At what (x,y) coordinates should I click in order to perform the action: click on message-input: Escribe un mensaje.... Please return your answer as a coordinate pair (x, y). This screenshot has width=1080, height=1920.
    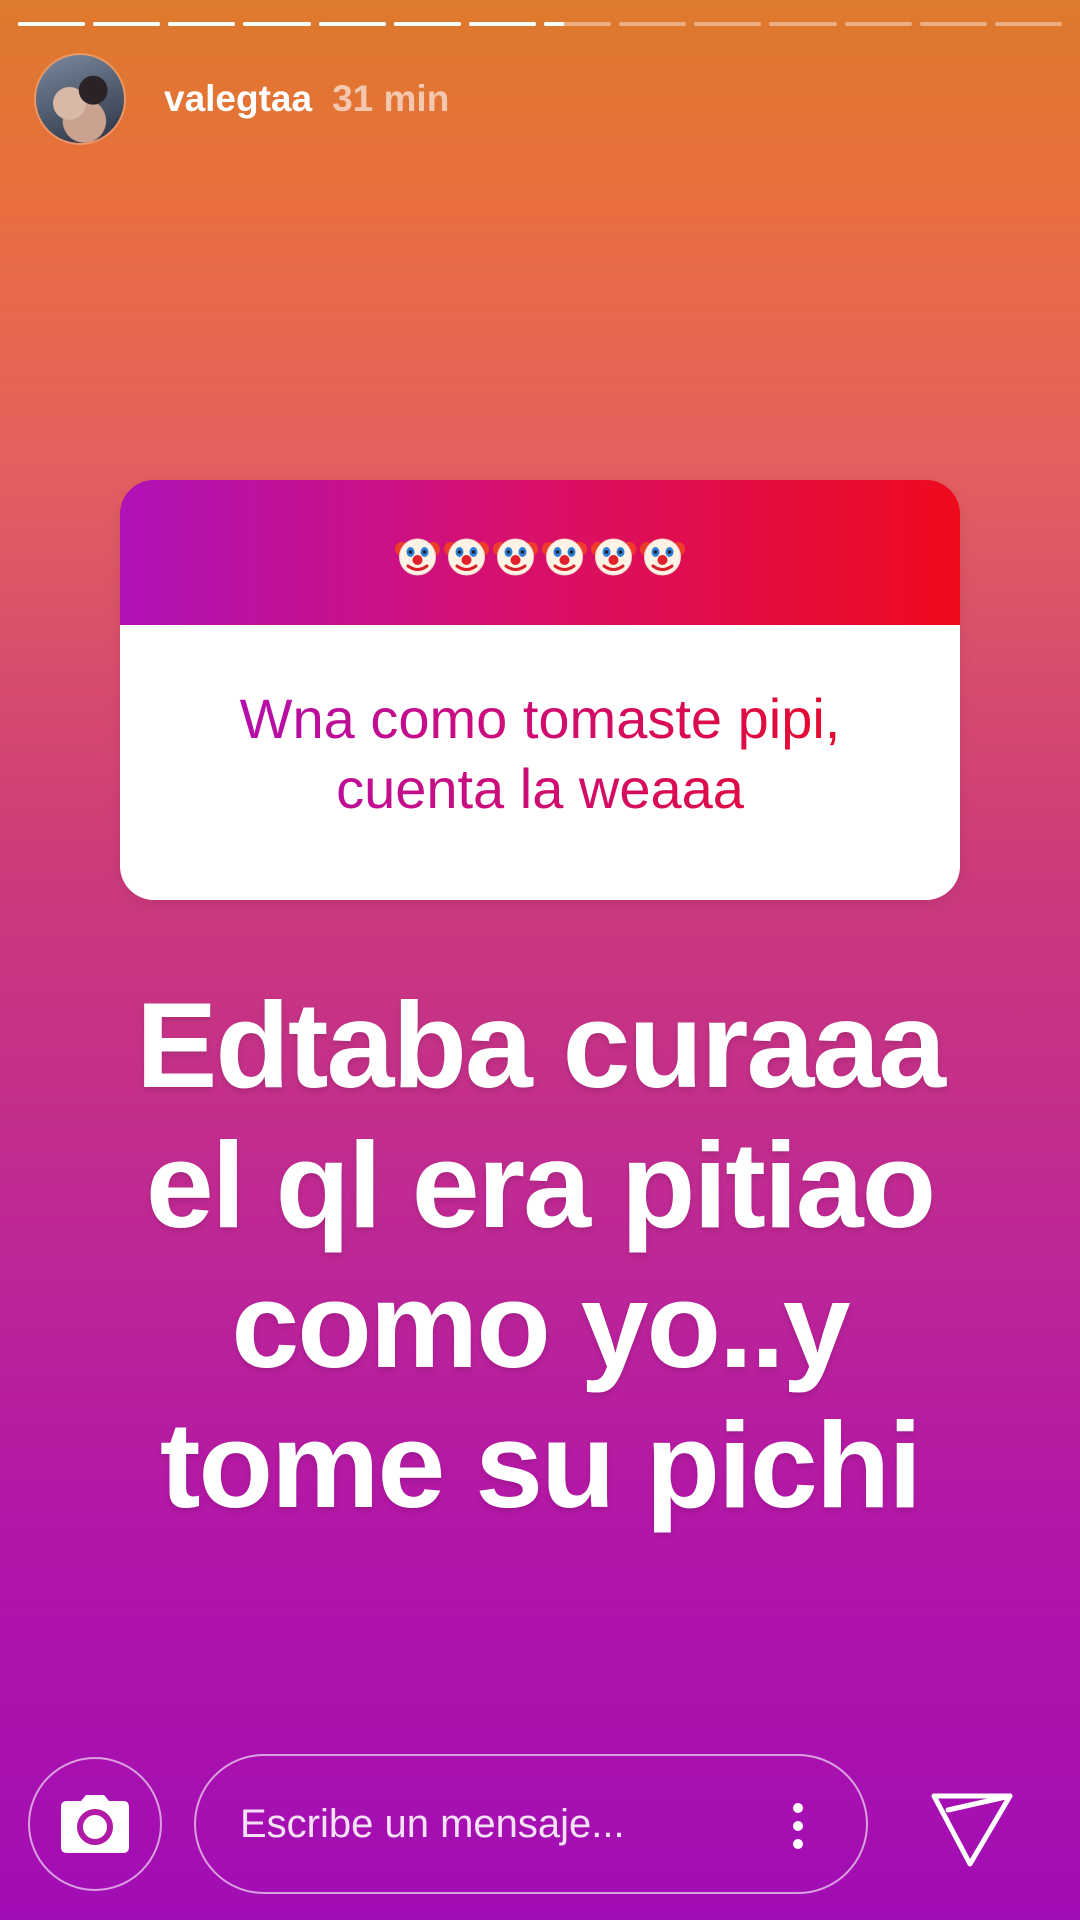
    Looking at the image, I should click on (531, 1824).